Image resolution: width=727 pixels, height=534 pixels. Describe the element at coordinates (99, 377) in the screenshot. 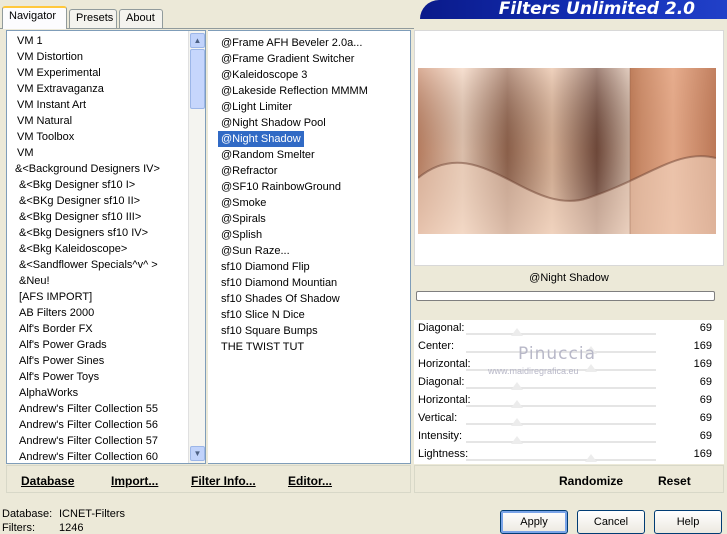

I see `category-item: Alf's Power Toys` at that location.